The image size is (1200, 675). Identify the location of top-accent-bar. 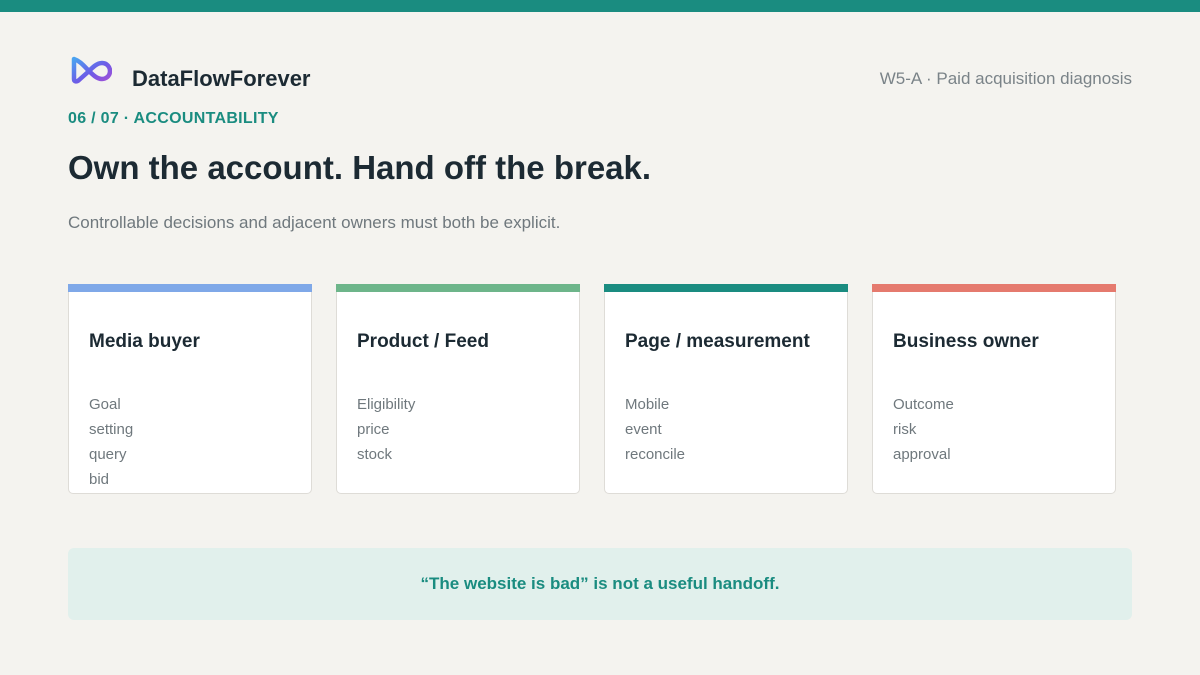
(600, 6).